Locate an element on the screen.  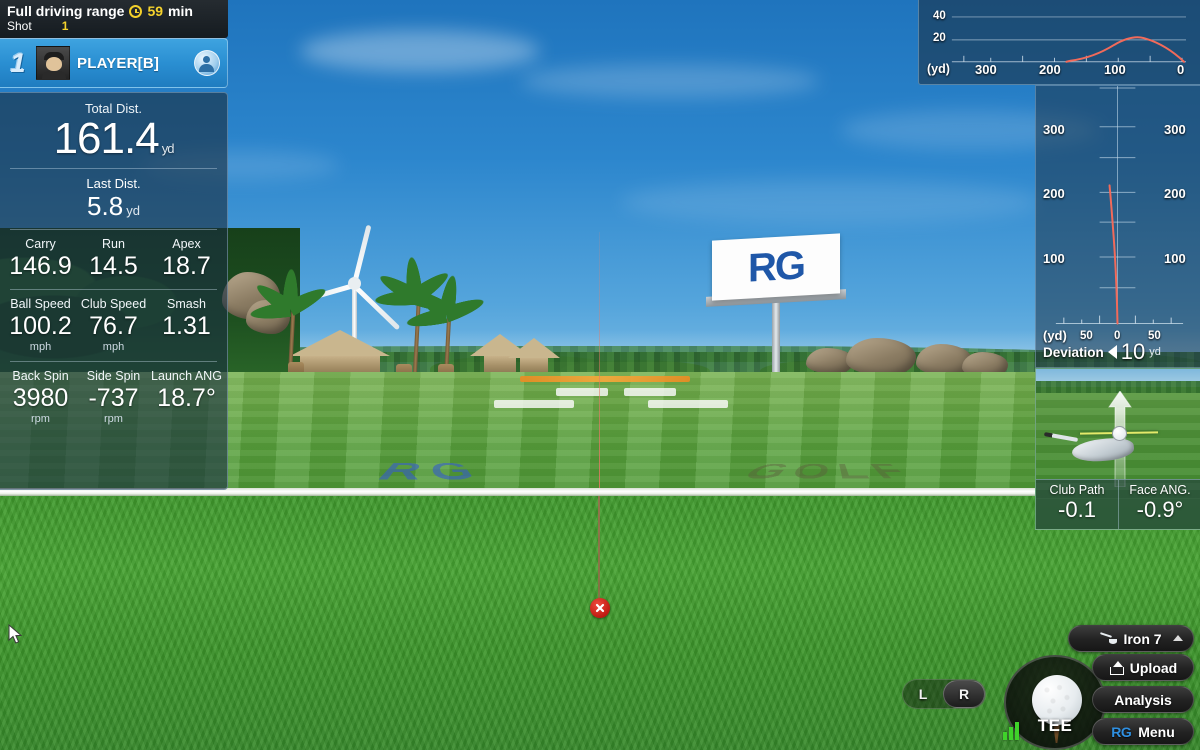
clock-icon is located at coordinates (136, 11).